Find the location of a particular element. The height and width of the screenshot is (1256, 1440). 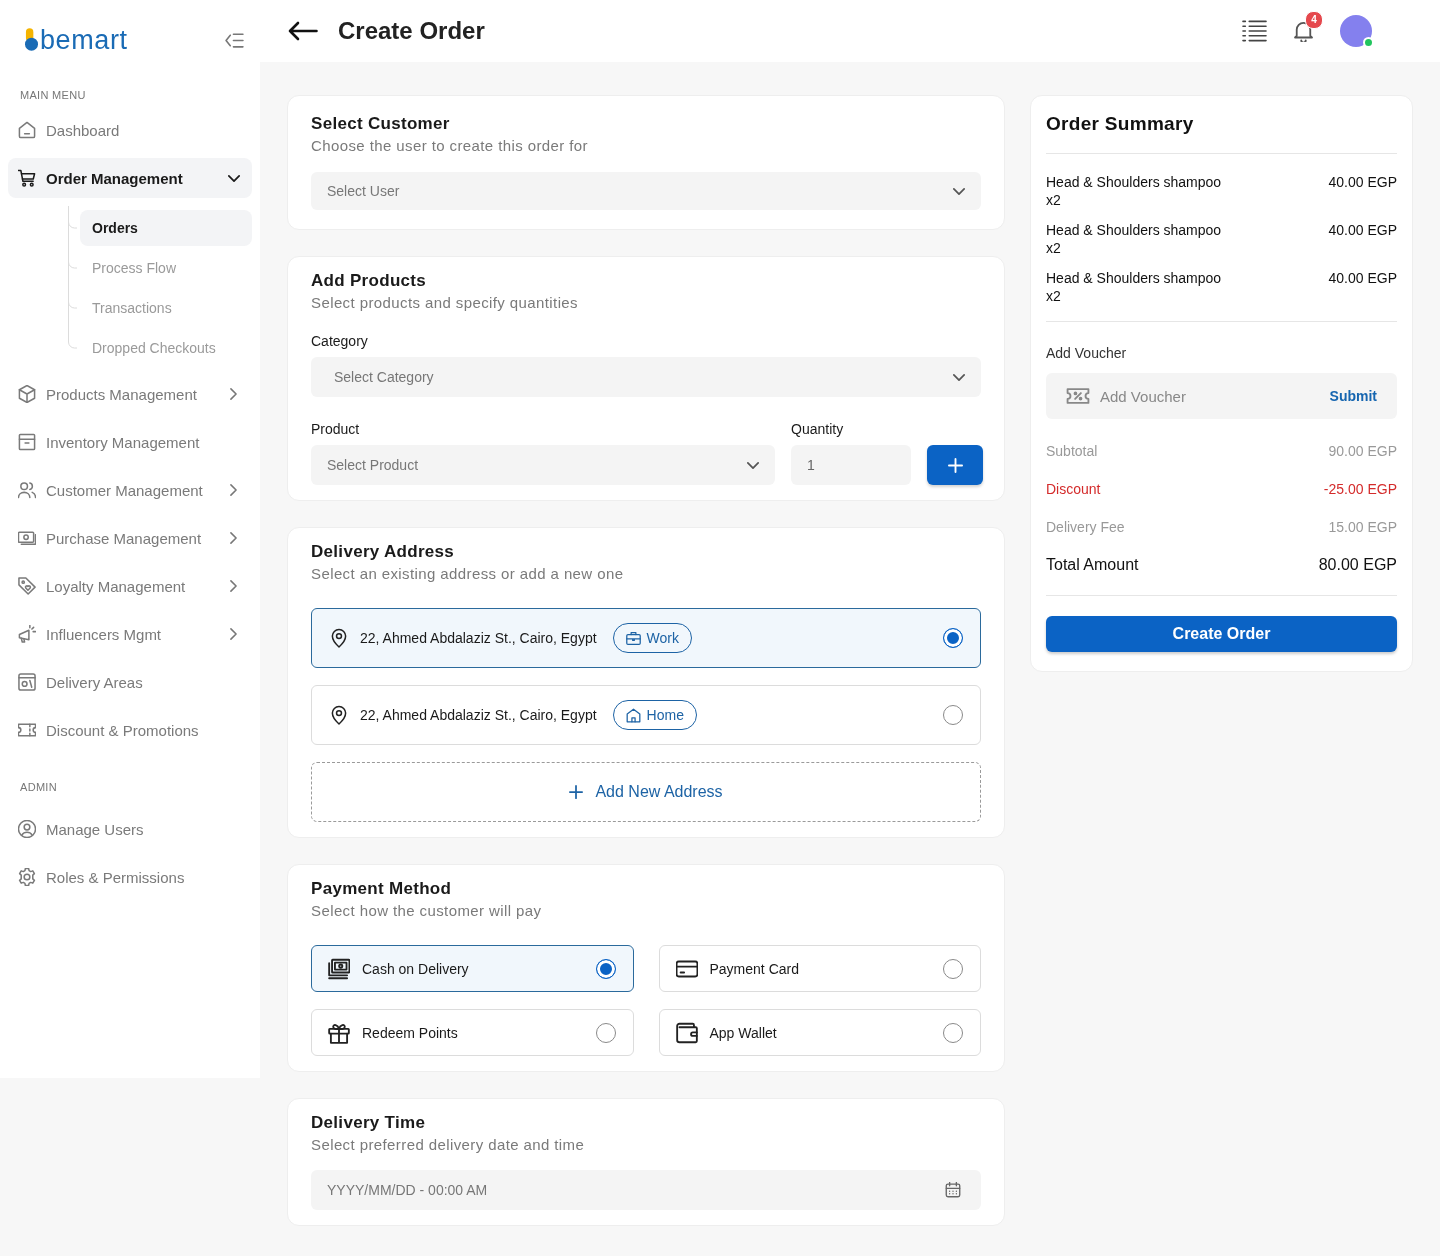

sidebar-subitem: Dropped Checkouts is located at coordinates (166, 348).